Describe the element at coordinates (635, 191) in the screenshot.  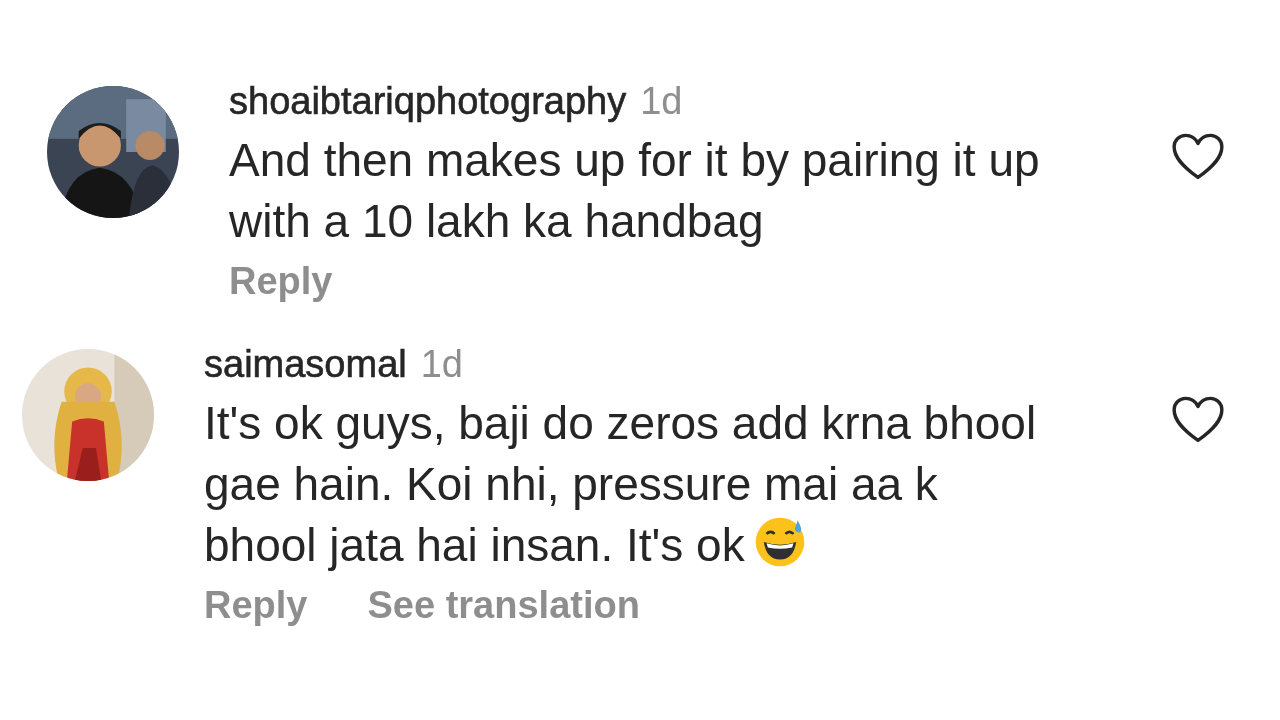
I see `comment-text: And then makes up for it by pairing it up with a 10 lakh ka handbag` at that location.